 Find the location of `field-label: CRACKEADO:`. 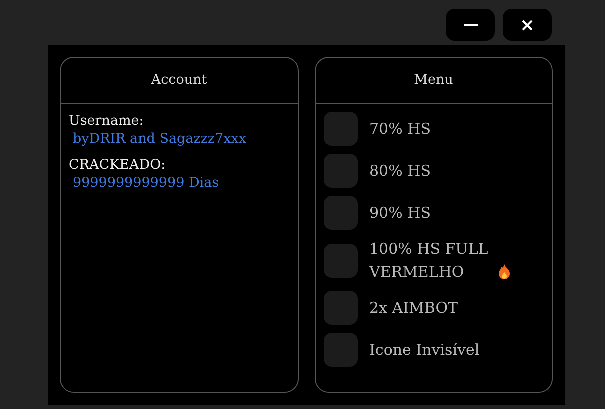

field-label: CRACKEADO: is located at coordinates (118, 165).